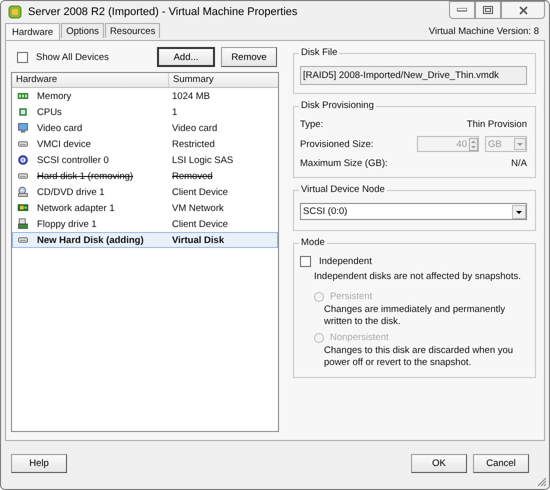 The height and width of the screenshot is (490, 550). I want to click on chip-icon, so click(23, 112).